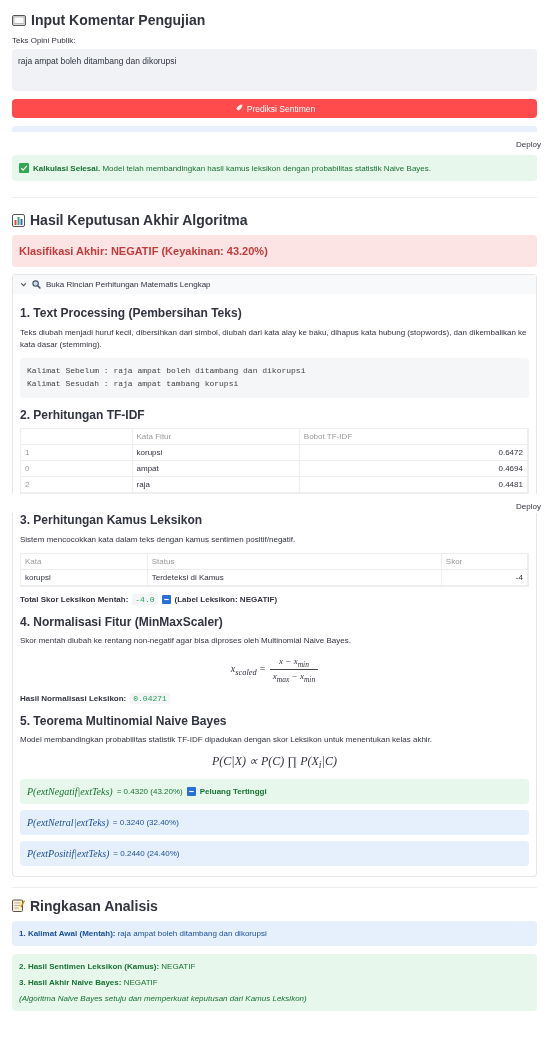 The width and height of the screenshot is (549, 1044). I want to click on result-value: 0.04271, so click(150, 699).